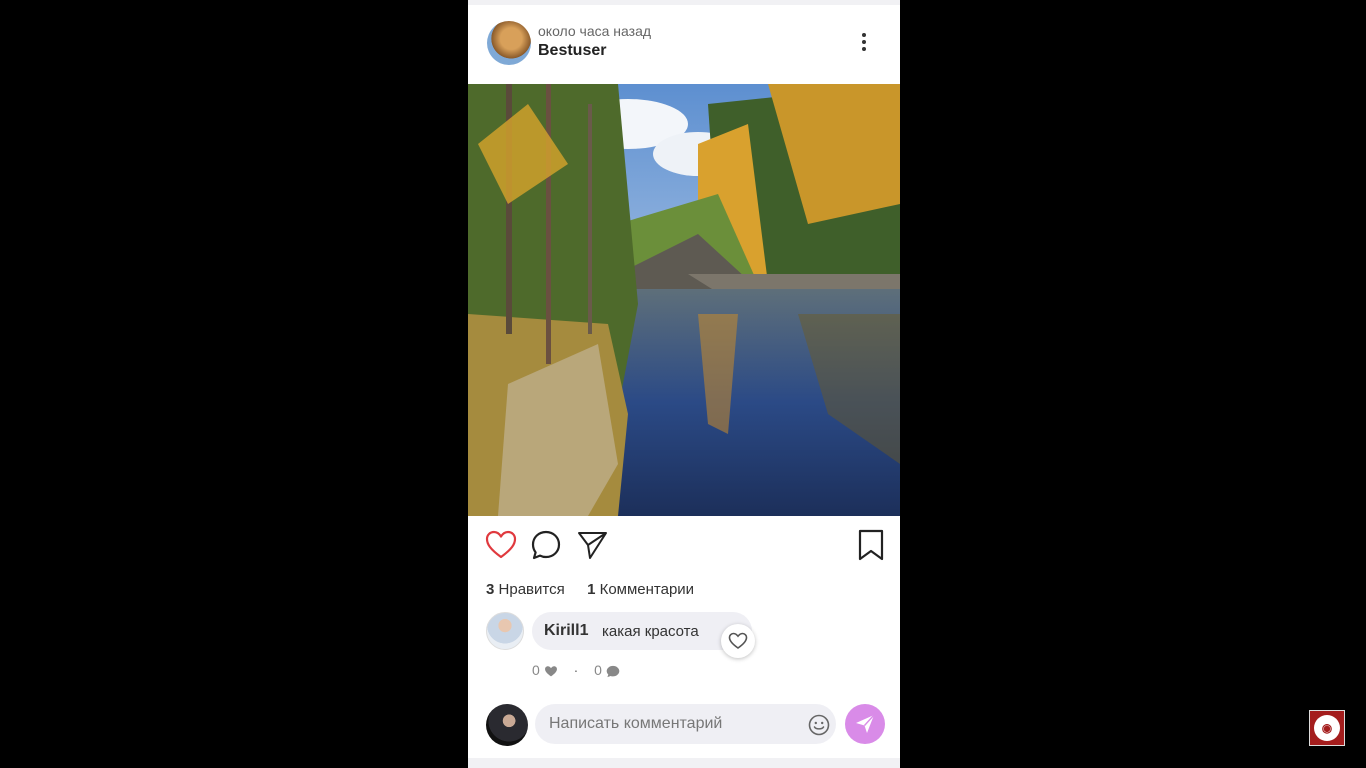 The height and width of the screenshot is (768, 1366). What do you see at coordinates (536, 670) in the screenshot?
I see `comment-likes-count: 0` at bounding box center [536, 670].